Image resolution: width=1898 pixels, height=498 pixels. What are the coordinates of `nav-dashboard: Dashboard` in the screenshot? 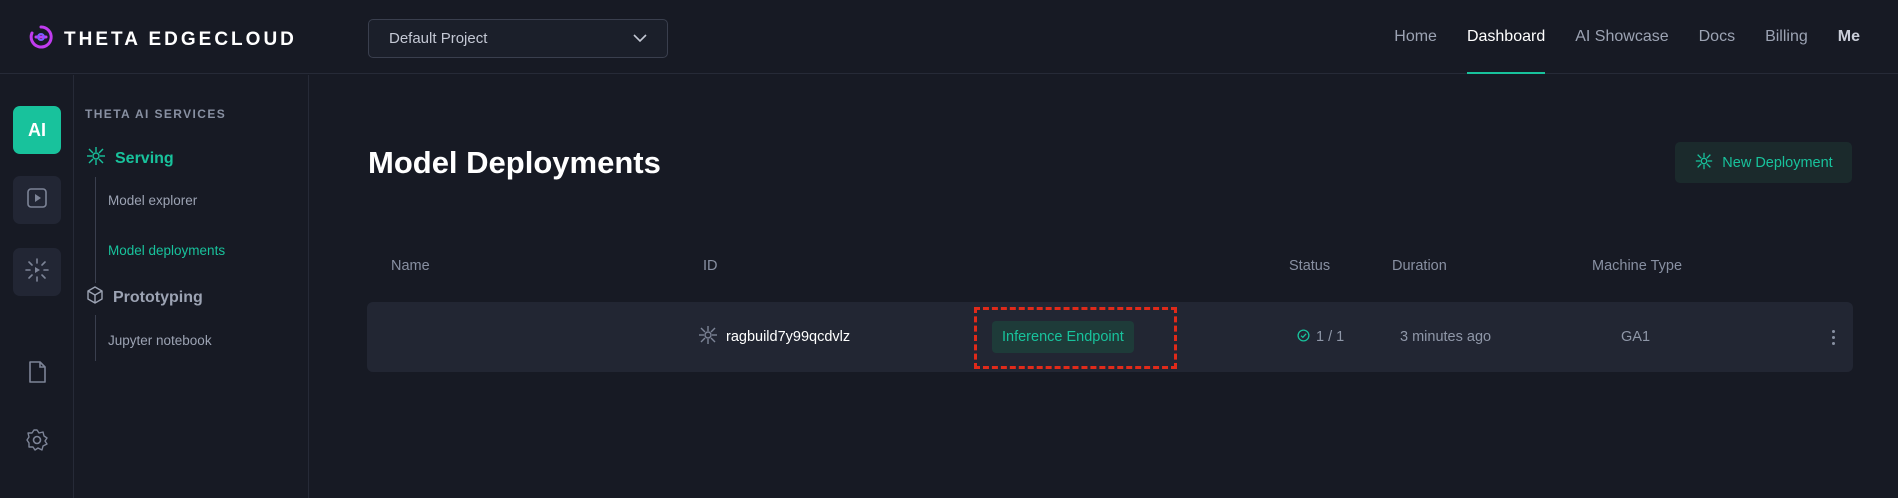 It's located at (1506, 37).